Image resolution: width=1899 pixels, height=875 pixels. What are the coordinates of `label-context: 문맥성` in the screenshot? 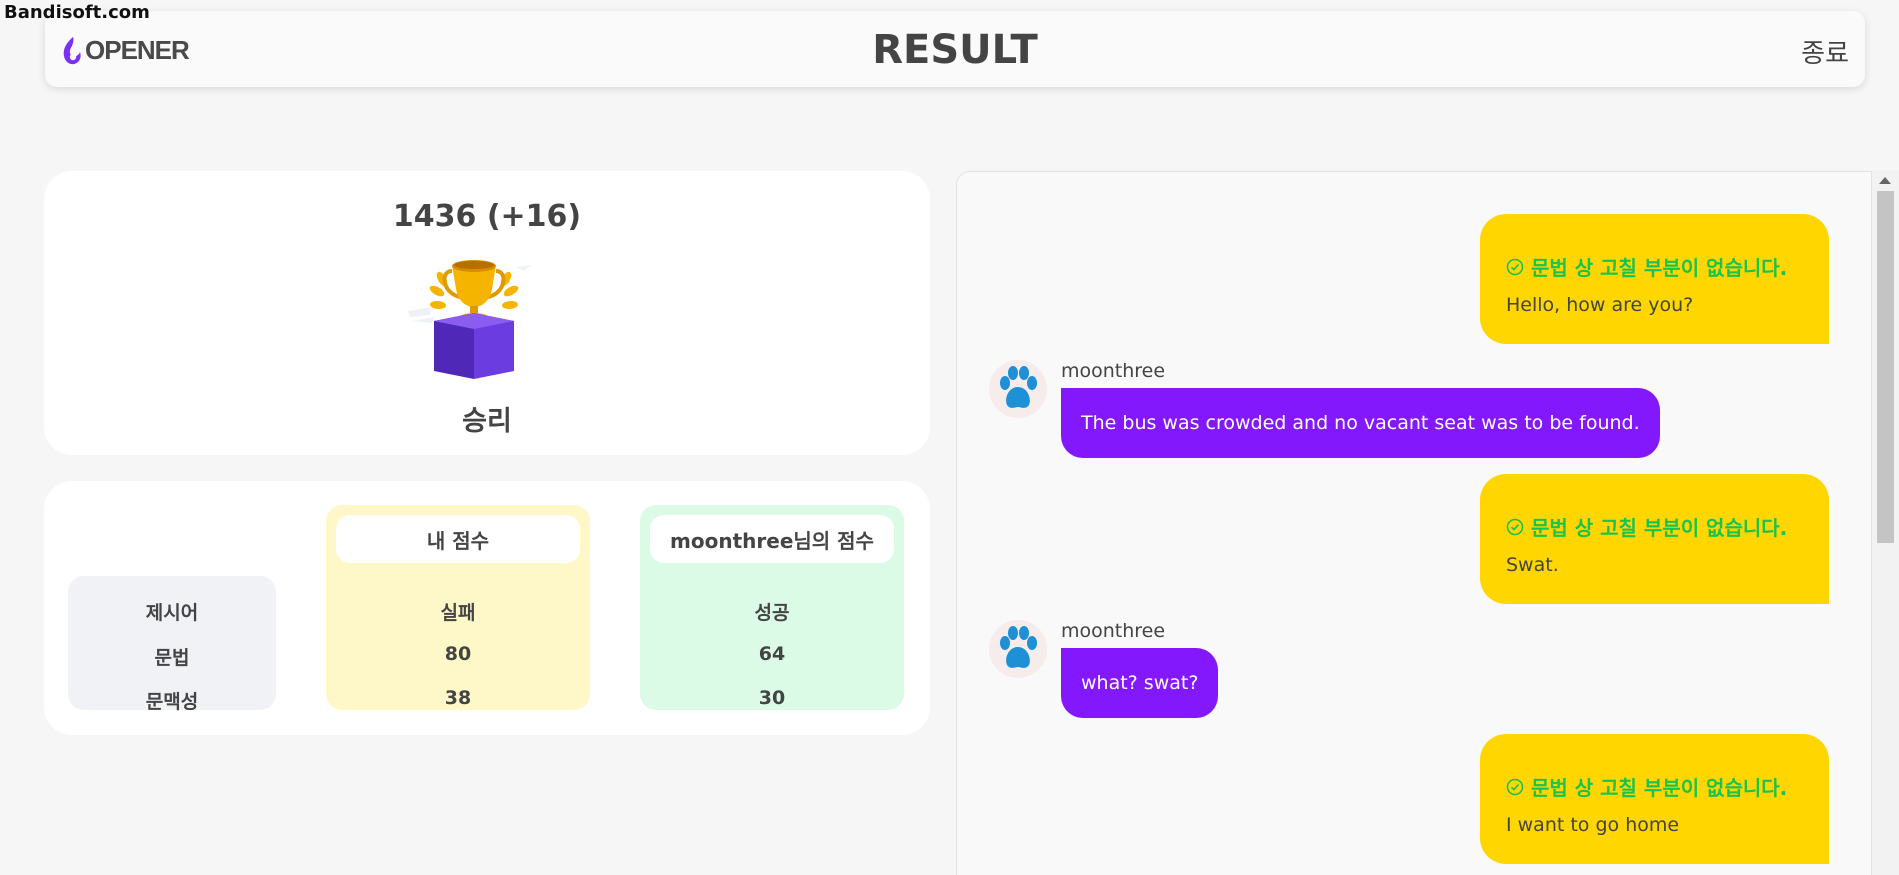 It's located at (172, 702).